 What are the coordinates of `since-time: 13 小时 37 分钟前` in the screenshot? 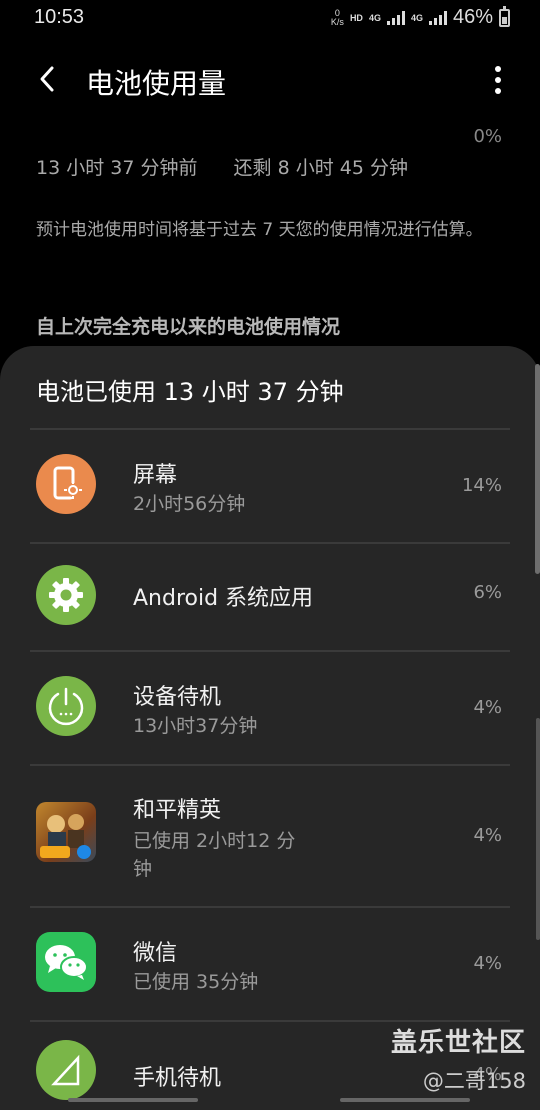 It's located at (117, 168).